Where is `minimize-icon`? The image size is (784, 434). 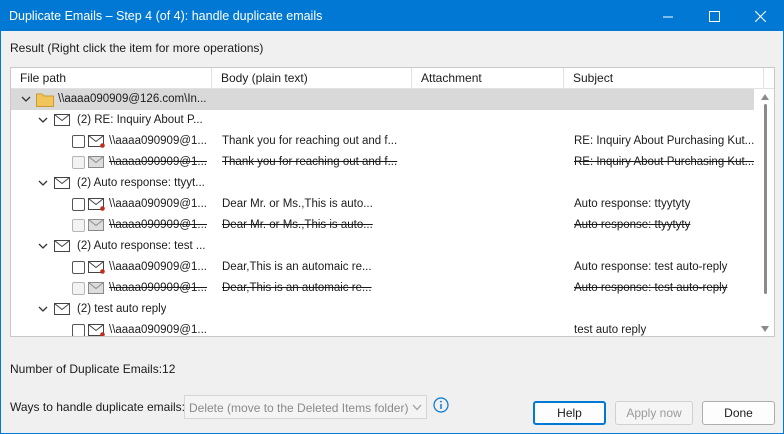 minimize-icon is located at coordinates (667, 16).